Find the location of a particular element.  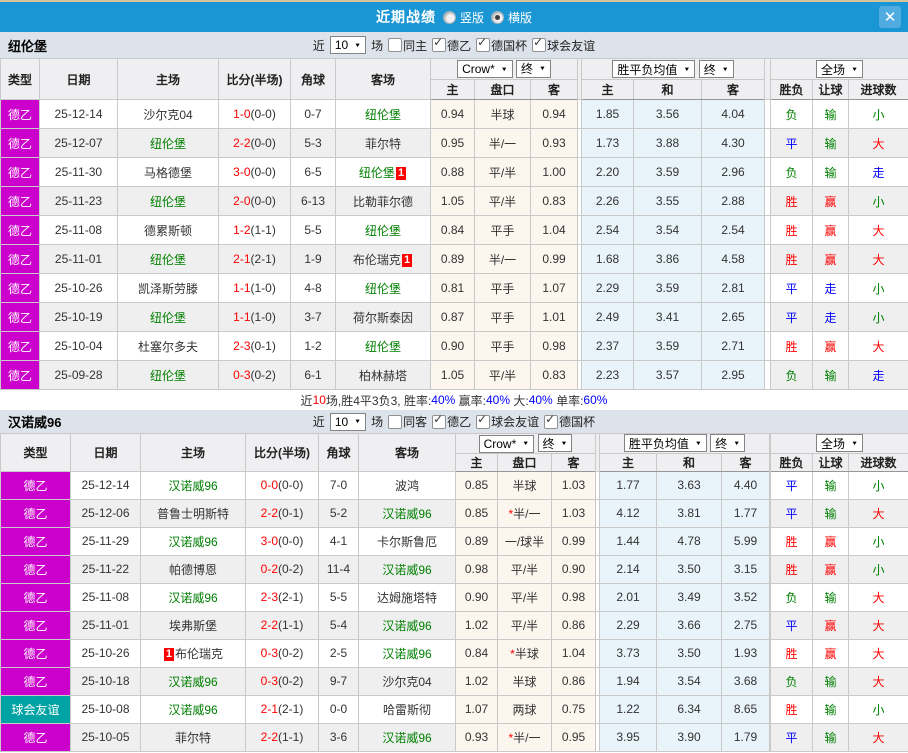

fulltime-score: 1-1 is located at coordinates (242, 288).